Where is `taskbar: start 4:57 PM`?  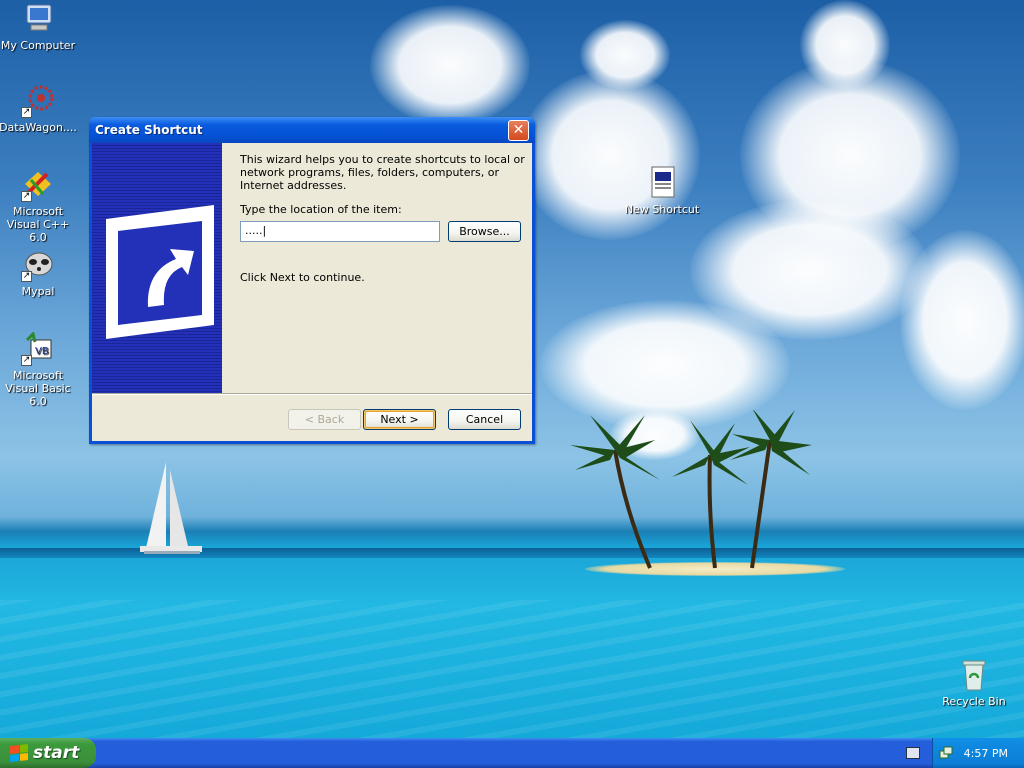
taskbar: start 4:57 PM is located at coordinates (512, 753).